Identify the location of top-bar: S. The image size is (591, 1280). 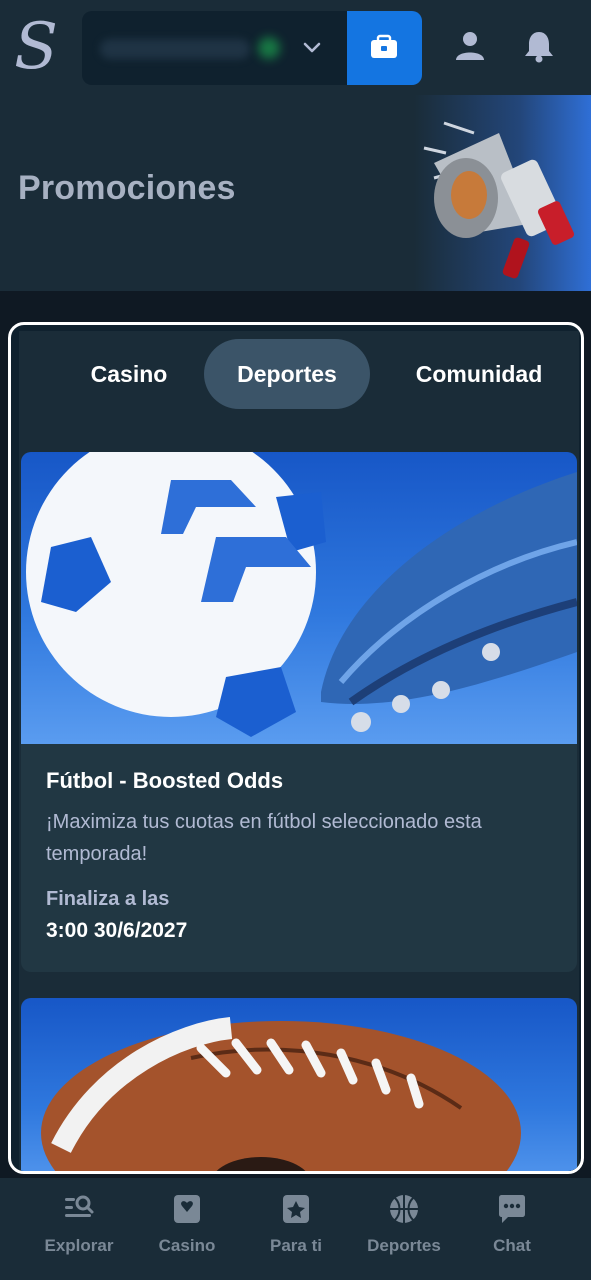
(295, 47).